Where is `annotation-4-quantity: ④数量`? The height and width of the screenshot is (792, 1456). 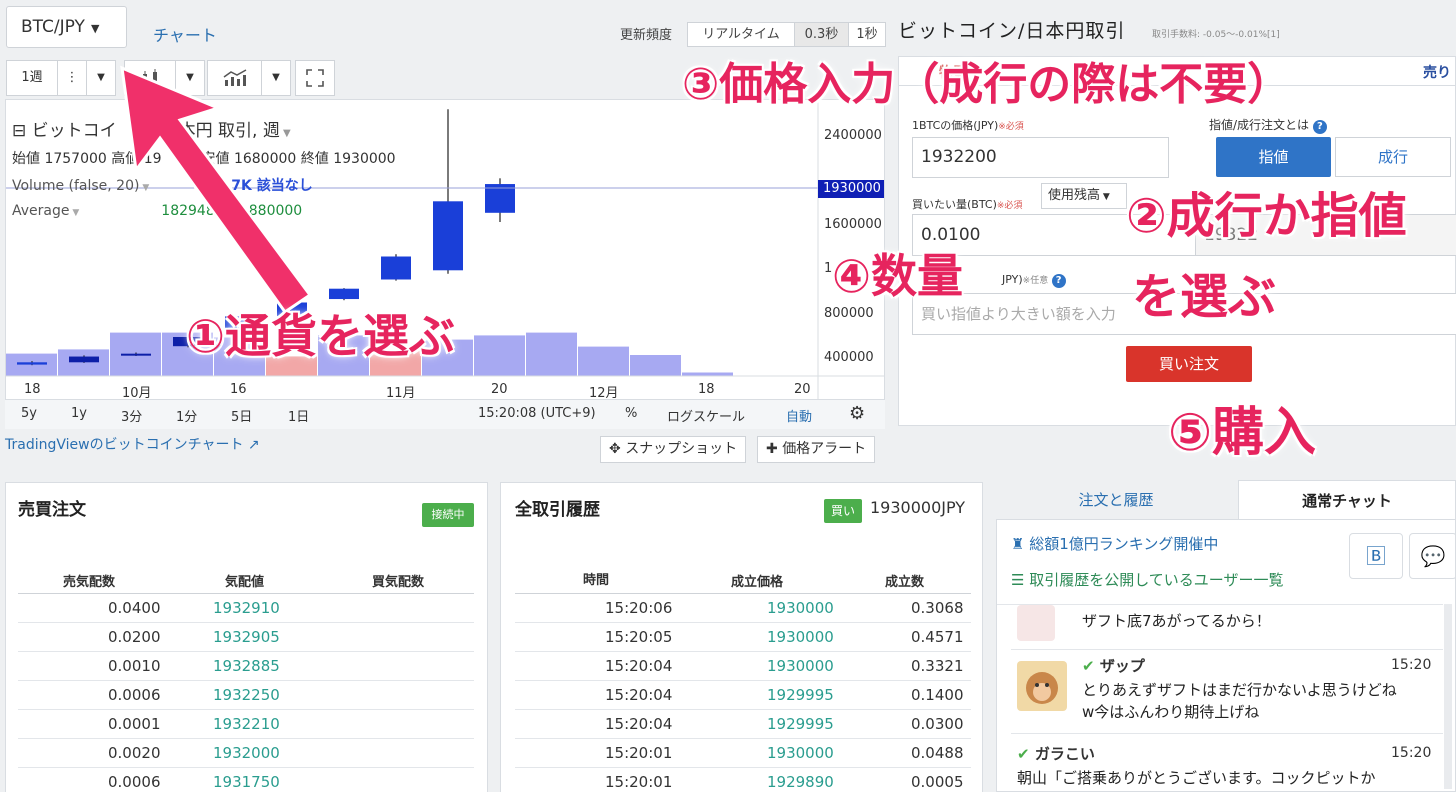 annotation-4-quantity: ④数量 is located at coordinates (897, 276).